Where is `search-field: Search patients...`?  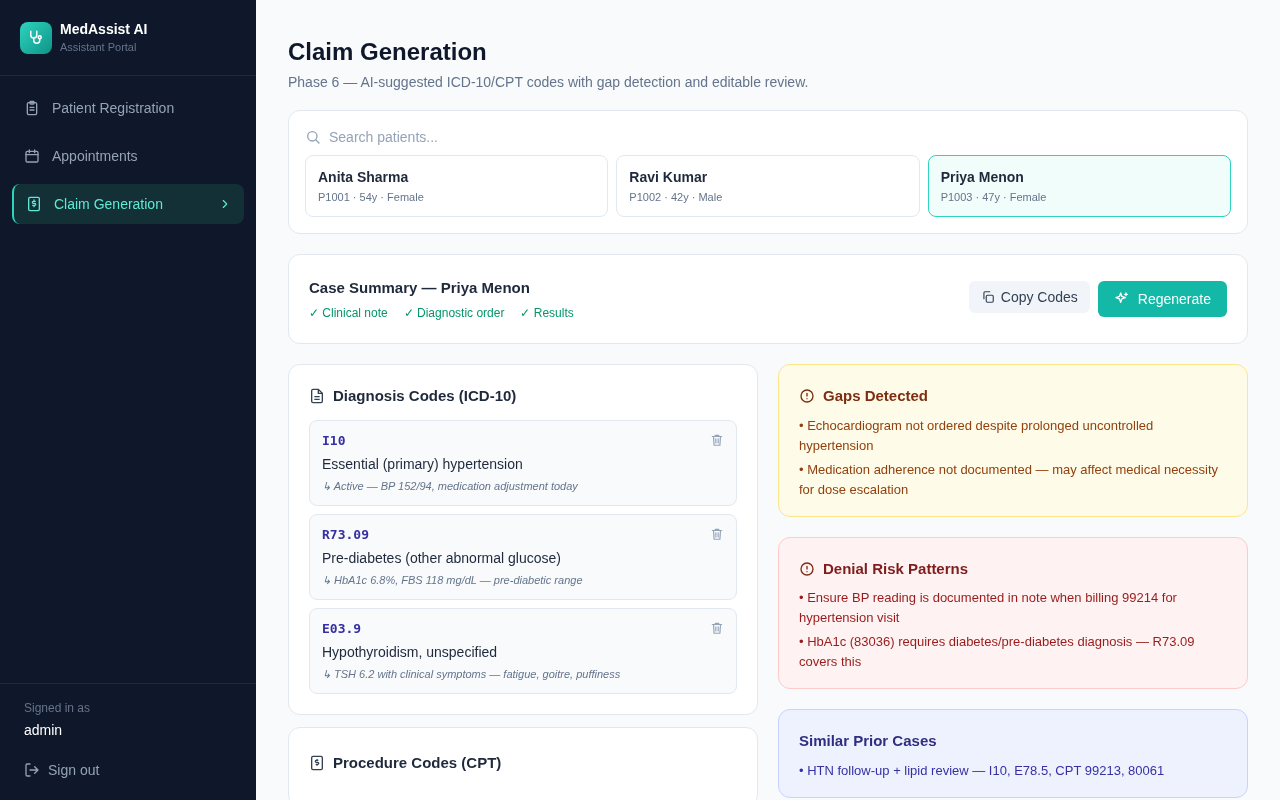
search-field: Search patients... is located at coordinates (780, 137).